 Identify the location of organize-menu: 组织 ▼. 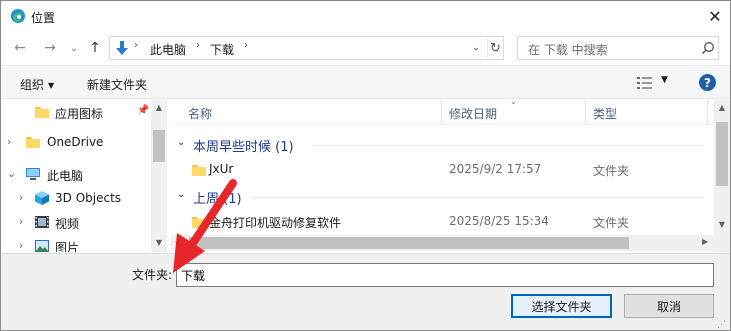
(37, 84).